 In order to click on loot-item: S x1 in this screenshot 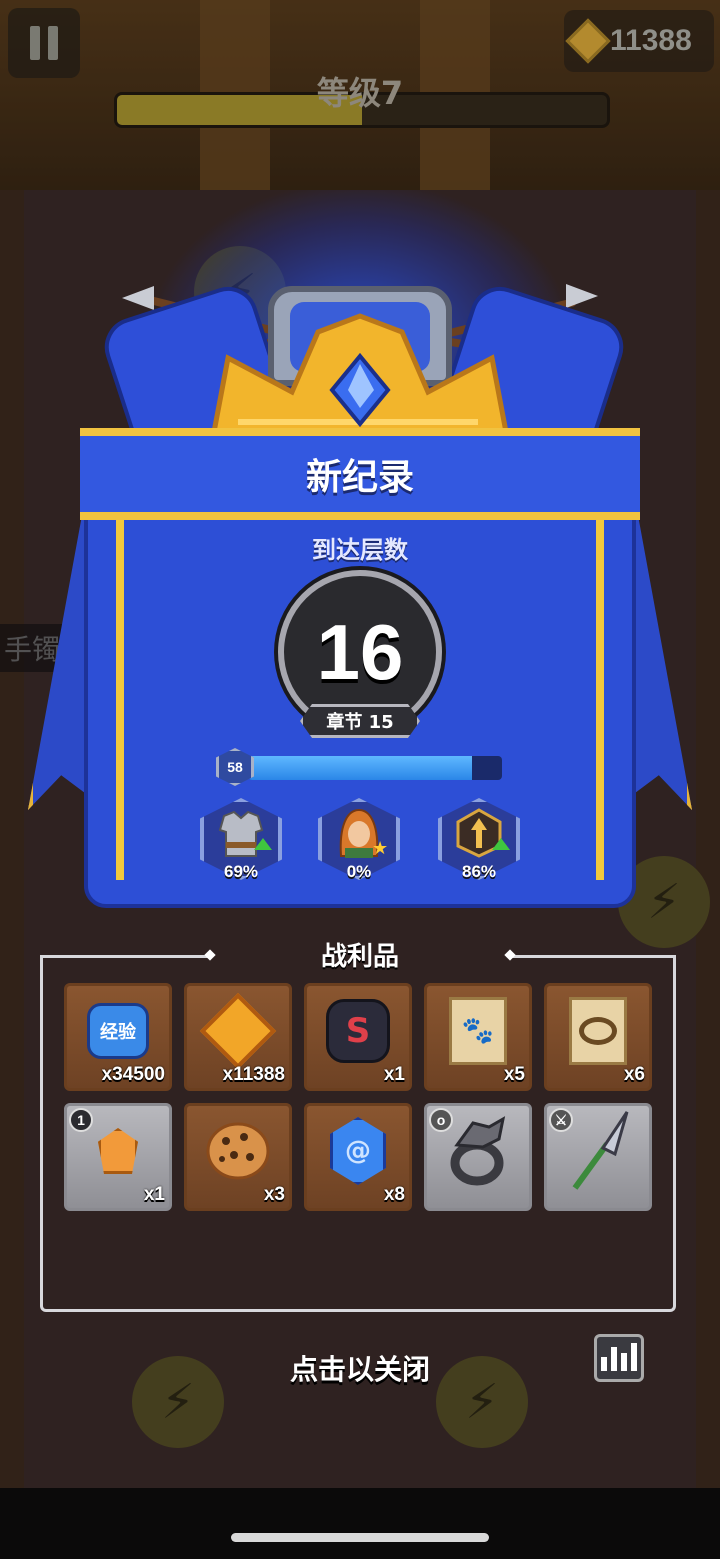, I will do `click(358, 1037)`.